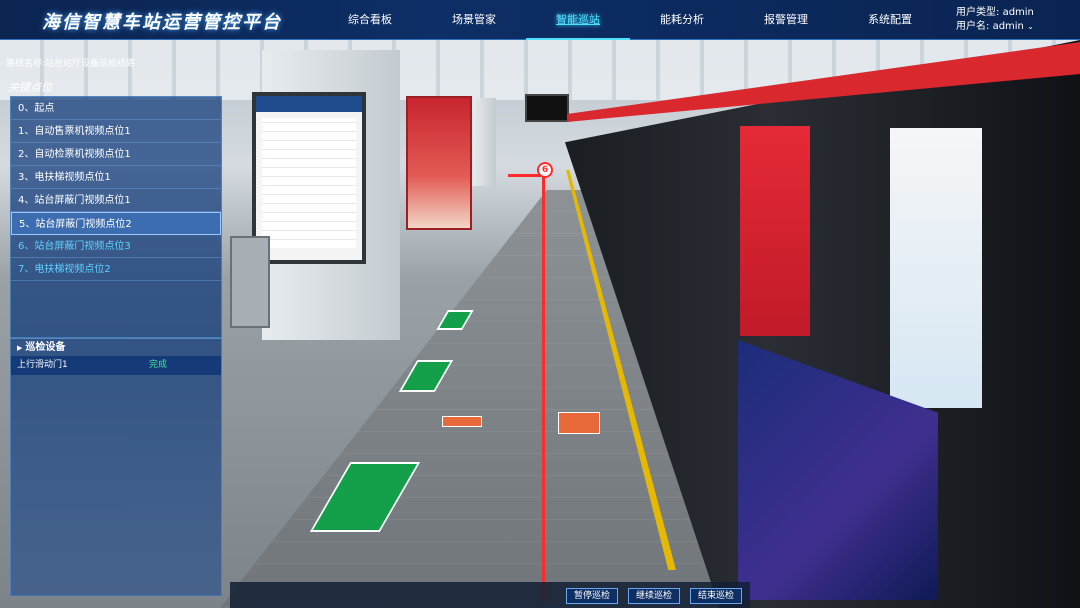 This screenshot has width=1080, height=608. I want to click on nav-label: 报警管理, so click(786, 19).